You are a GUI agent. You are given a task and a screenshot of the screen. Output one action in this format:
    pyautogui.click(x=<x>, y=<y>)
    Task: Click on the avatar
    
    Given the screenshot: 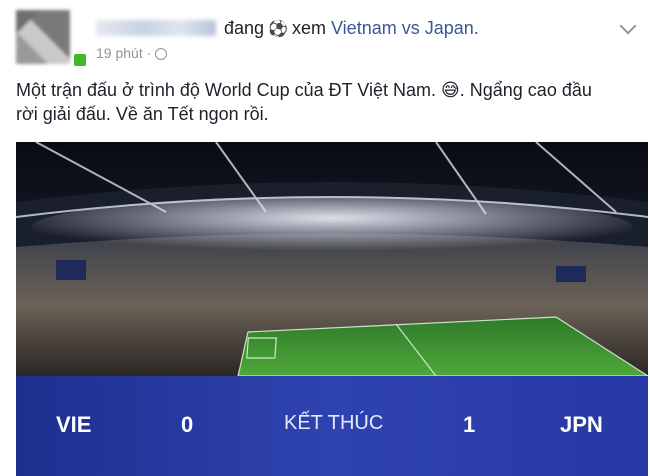 What is the action you would take?
    pyautogui.click(x=43, y=37)
    